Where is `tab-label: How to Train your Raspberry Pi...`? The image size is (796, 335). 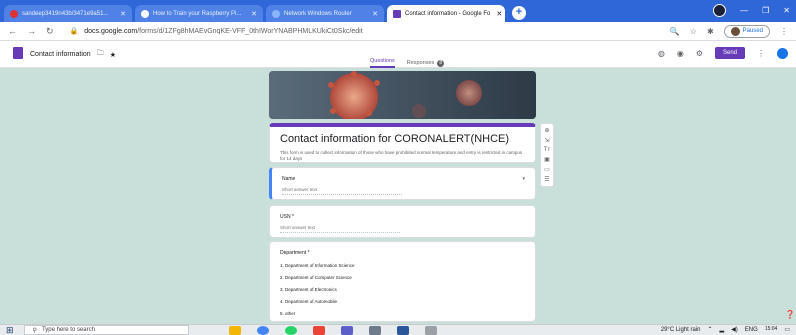
tab-label: How to Train your Raspberry Pi... is located at coordinates (197, 13).